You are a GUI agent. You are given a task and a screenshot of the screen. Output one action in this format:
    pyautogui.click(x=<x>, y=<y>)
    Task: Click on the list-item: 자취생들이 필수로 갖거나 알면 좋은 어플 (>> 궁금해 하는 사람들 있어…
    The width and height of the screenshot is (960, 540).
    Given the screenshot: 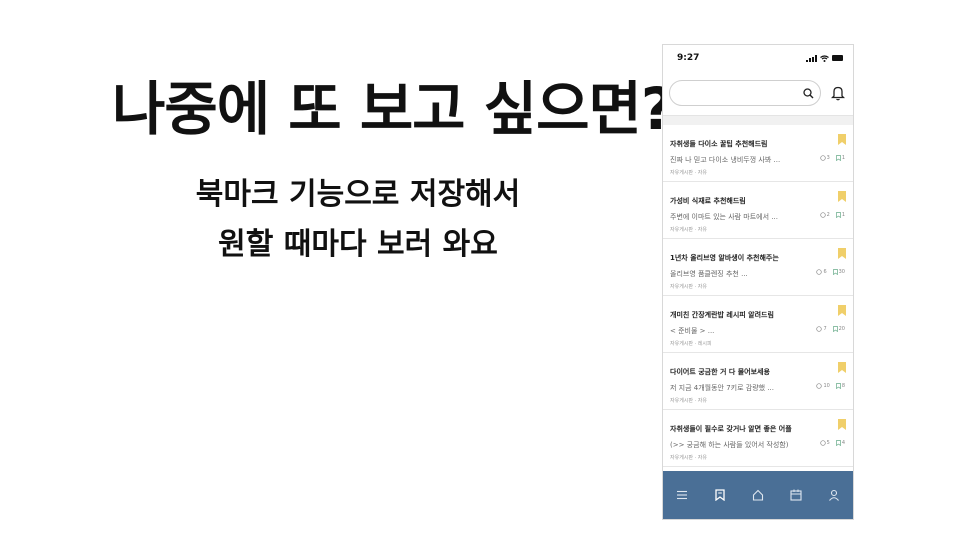 What is the action you would take?
    pyautogui.click(x=758, y=438)
    